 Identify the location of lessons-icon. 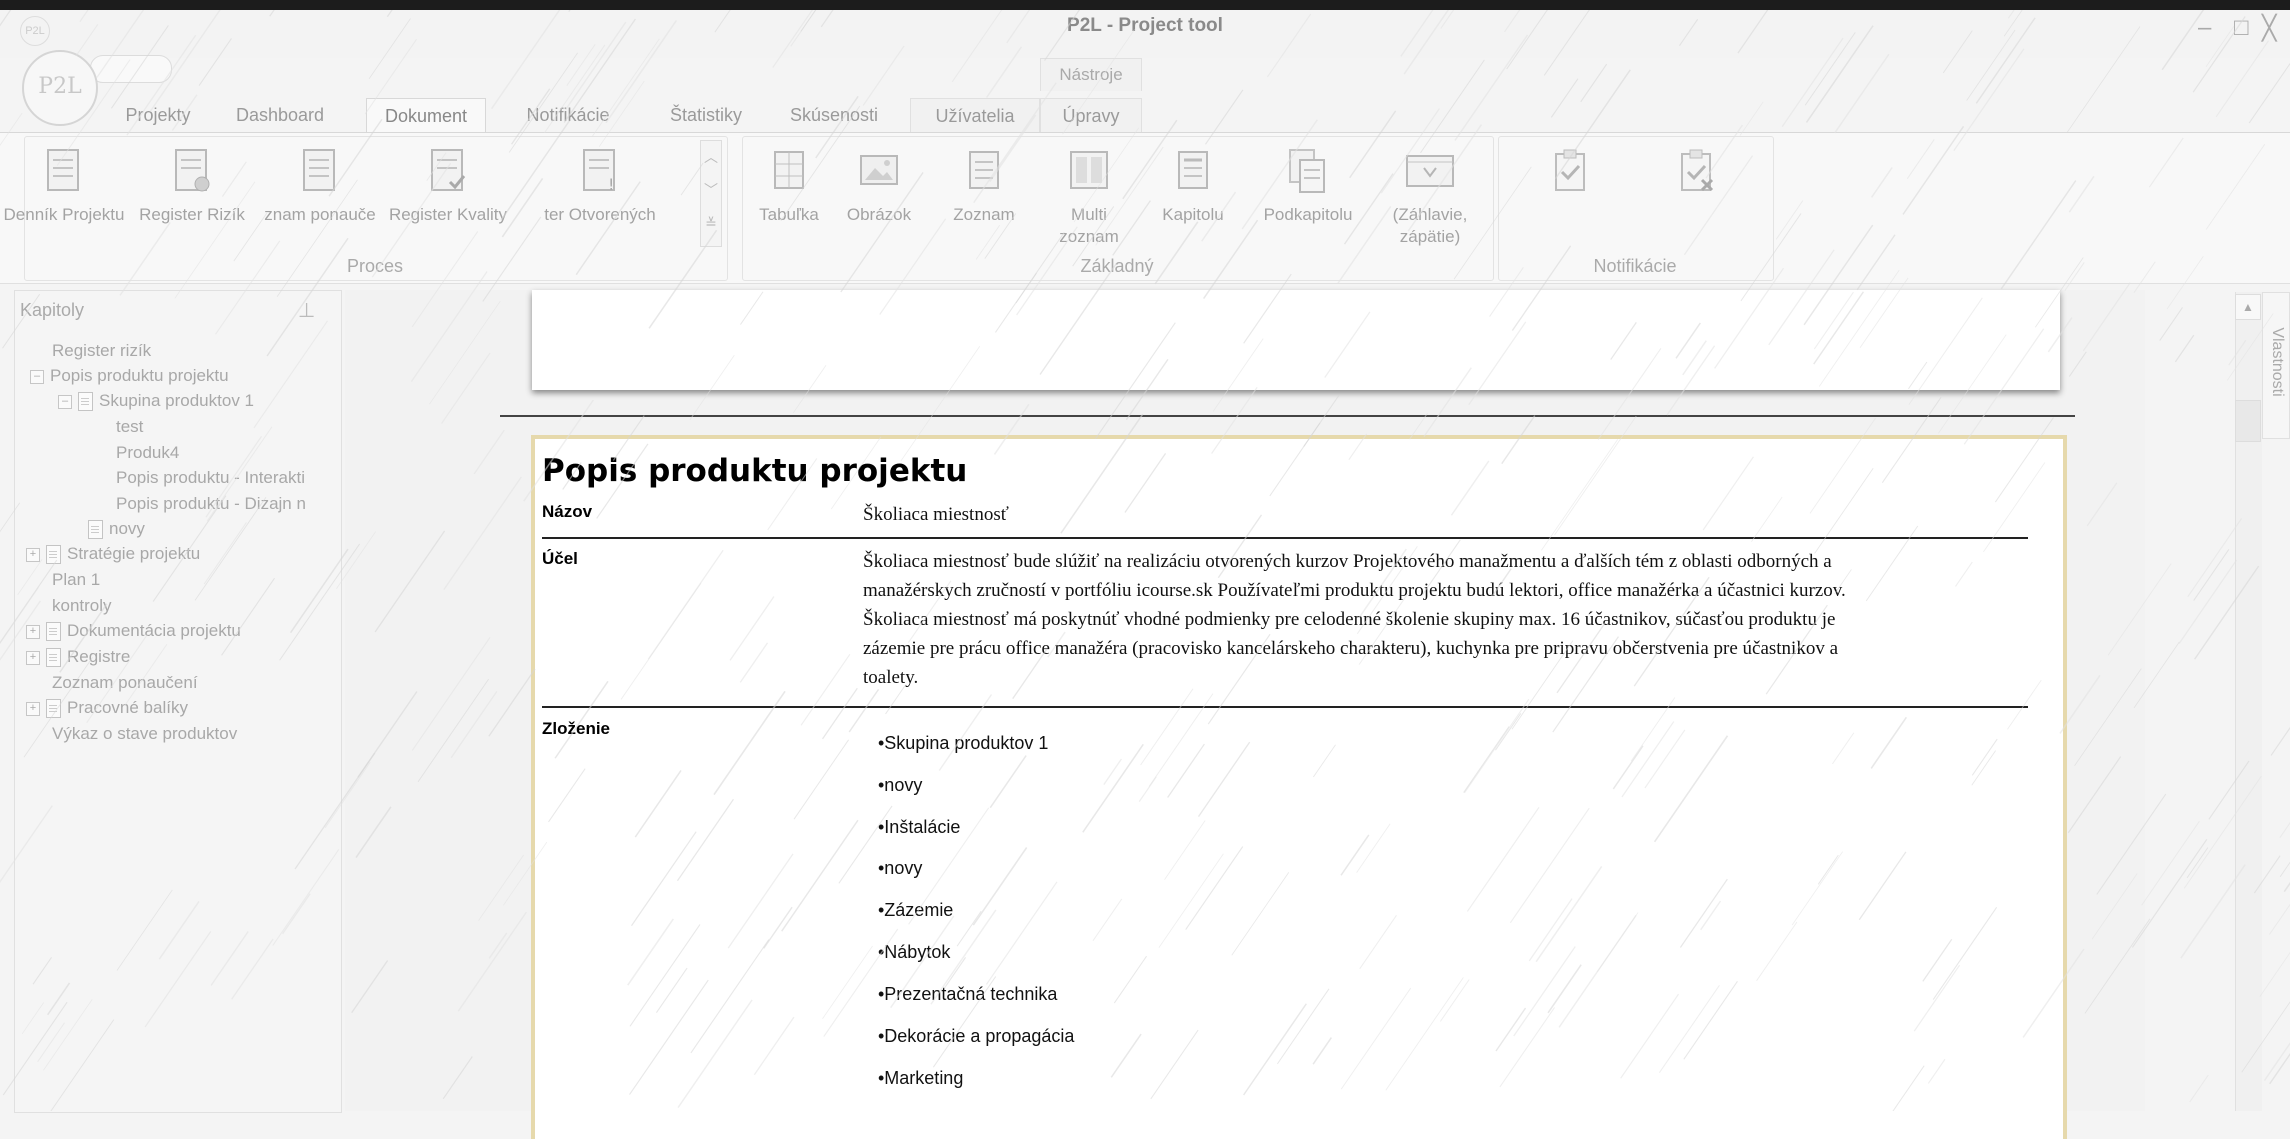
(320, 172).